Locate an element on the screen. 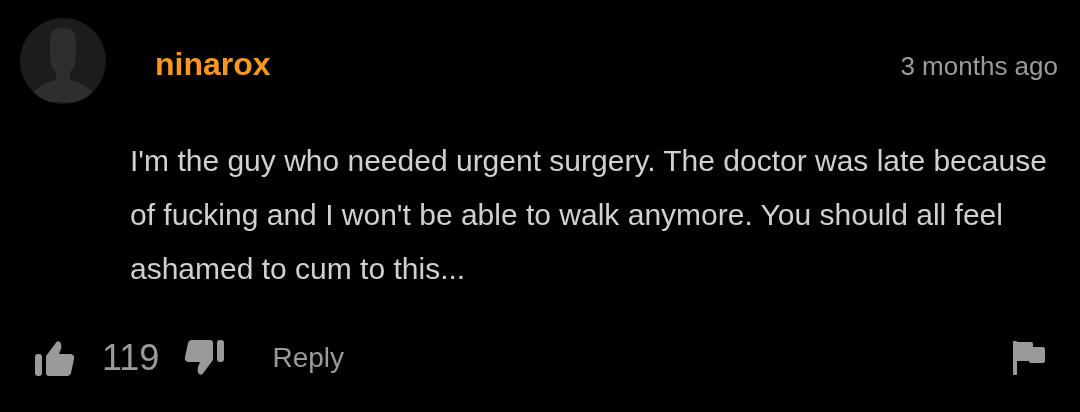  username: ninarox is located at coordinates (213, 64).